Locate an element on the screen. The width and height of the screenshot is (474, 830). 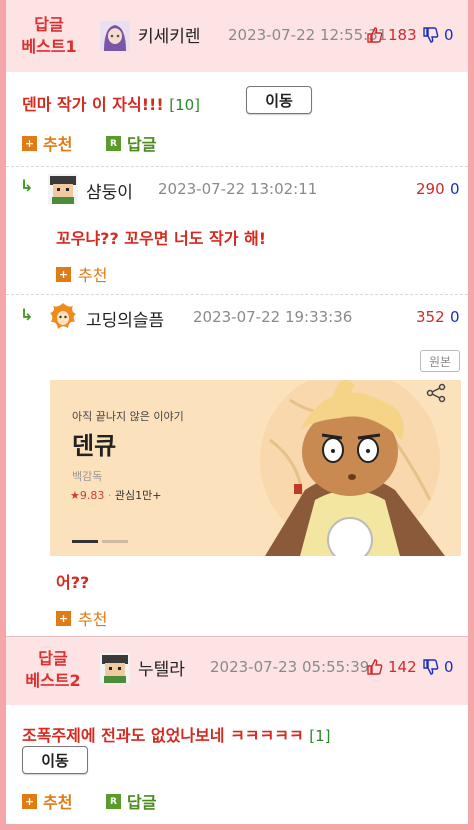
comment-date: 2023-07-23 05:55:39 is located at coordinates (290, 667).